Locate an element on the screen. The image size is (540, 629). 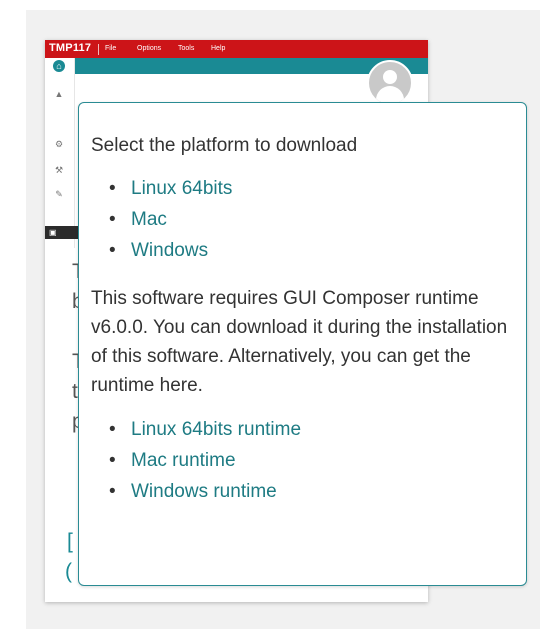
list-item: Linux 64bits is located at coordinates (315, 188).